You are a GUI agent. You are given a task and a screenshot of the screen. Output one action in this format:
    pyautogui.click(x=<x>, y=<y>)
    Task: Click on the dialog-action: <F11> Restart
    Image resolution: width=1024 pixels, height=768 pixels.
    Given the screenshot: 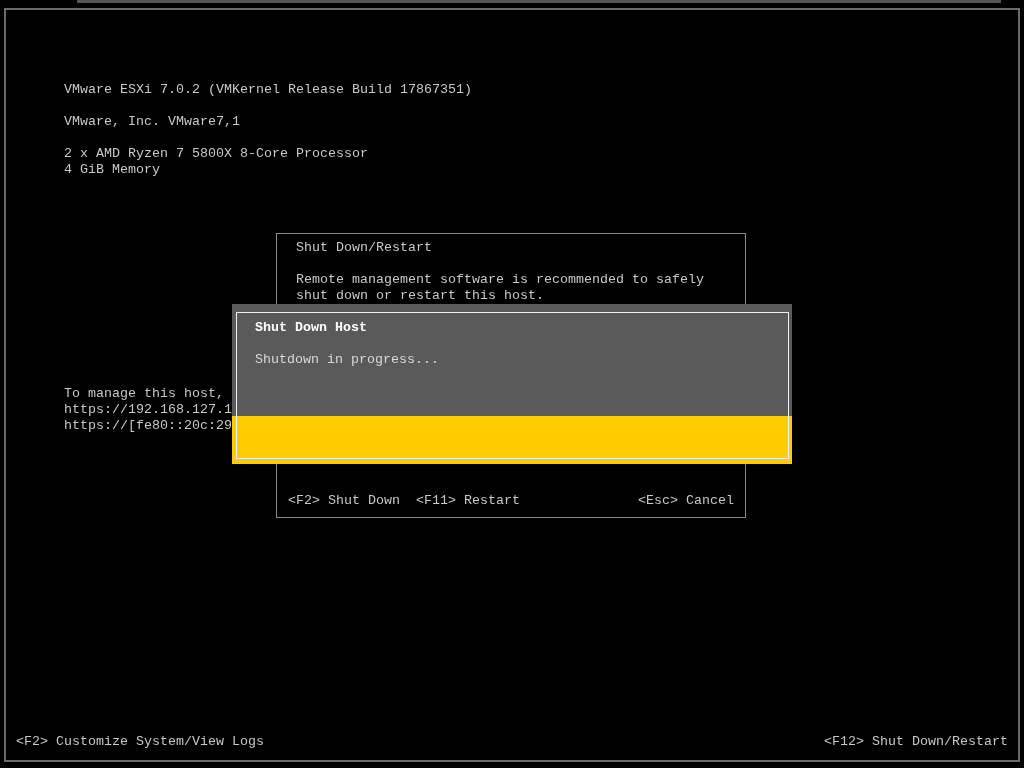 What is the action you would take?
    pyautogui.click(x=468, y=501)
    